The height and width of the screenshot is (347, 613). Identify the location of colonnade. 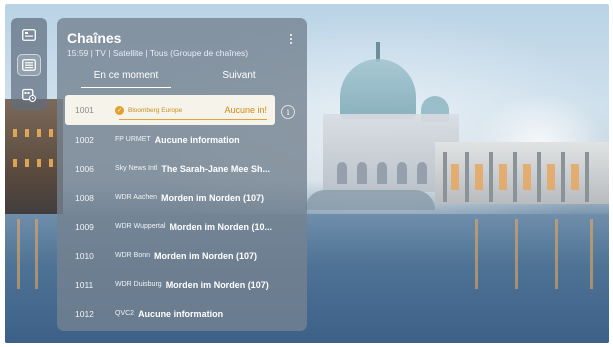
(522, 173).